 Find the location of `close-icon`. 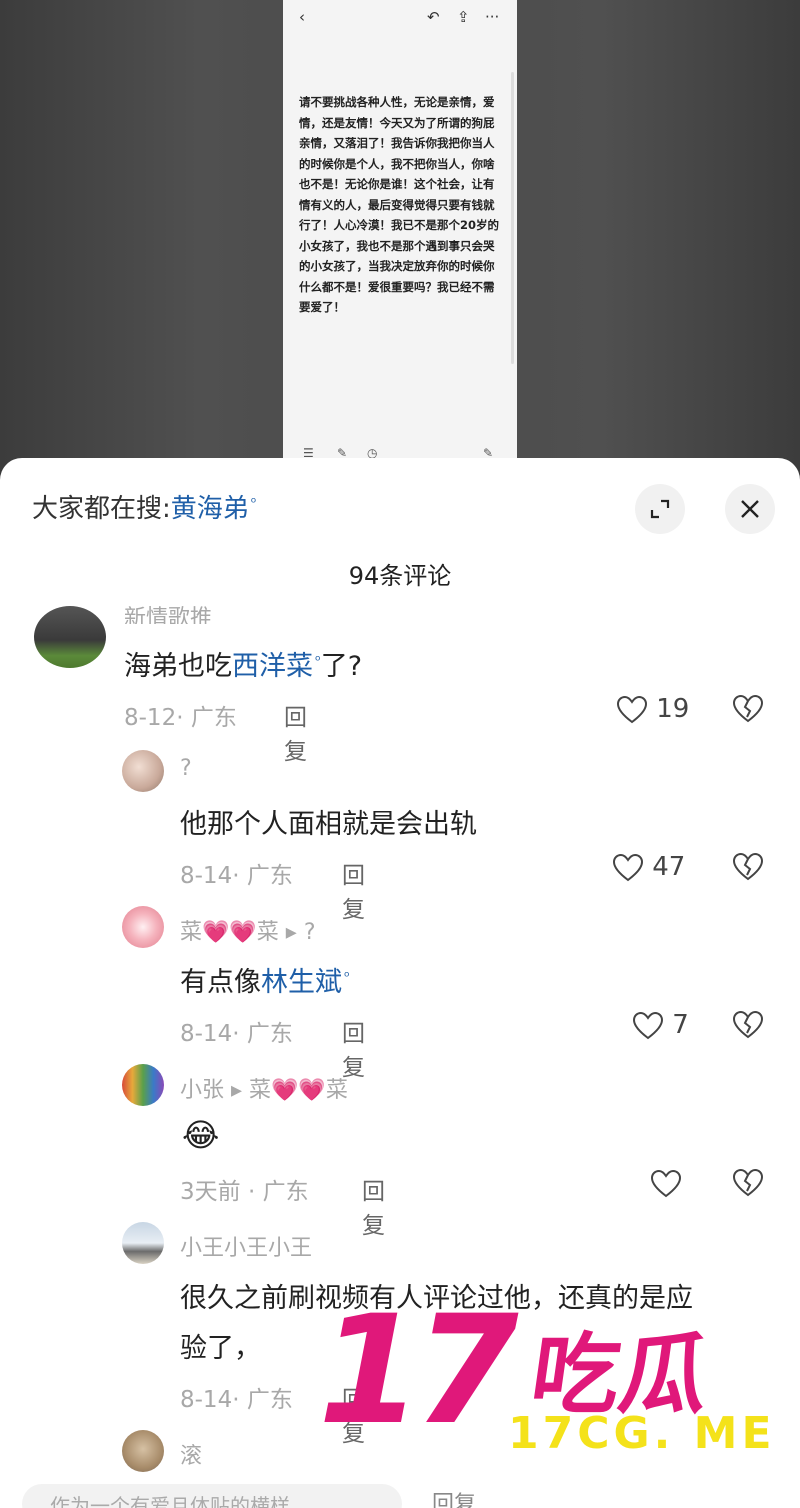

close-icon is located at coordinates (750, 509).